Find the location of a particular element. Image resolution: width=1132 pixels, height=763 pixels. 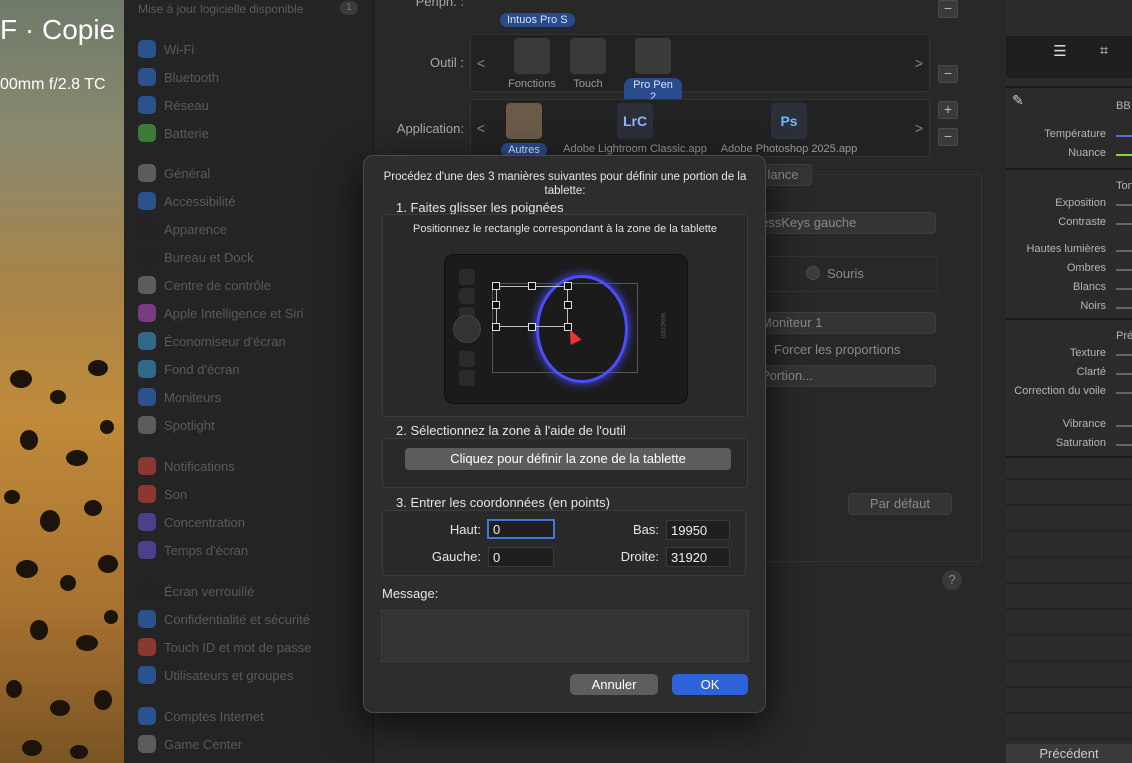

monitor-select: Moniteur 1 is located at coordinates (845, 323).